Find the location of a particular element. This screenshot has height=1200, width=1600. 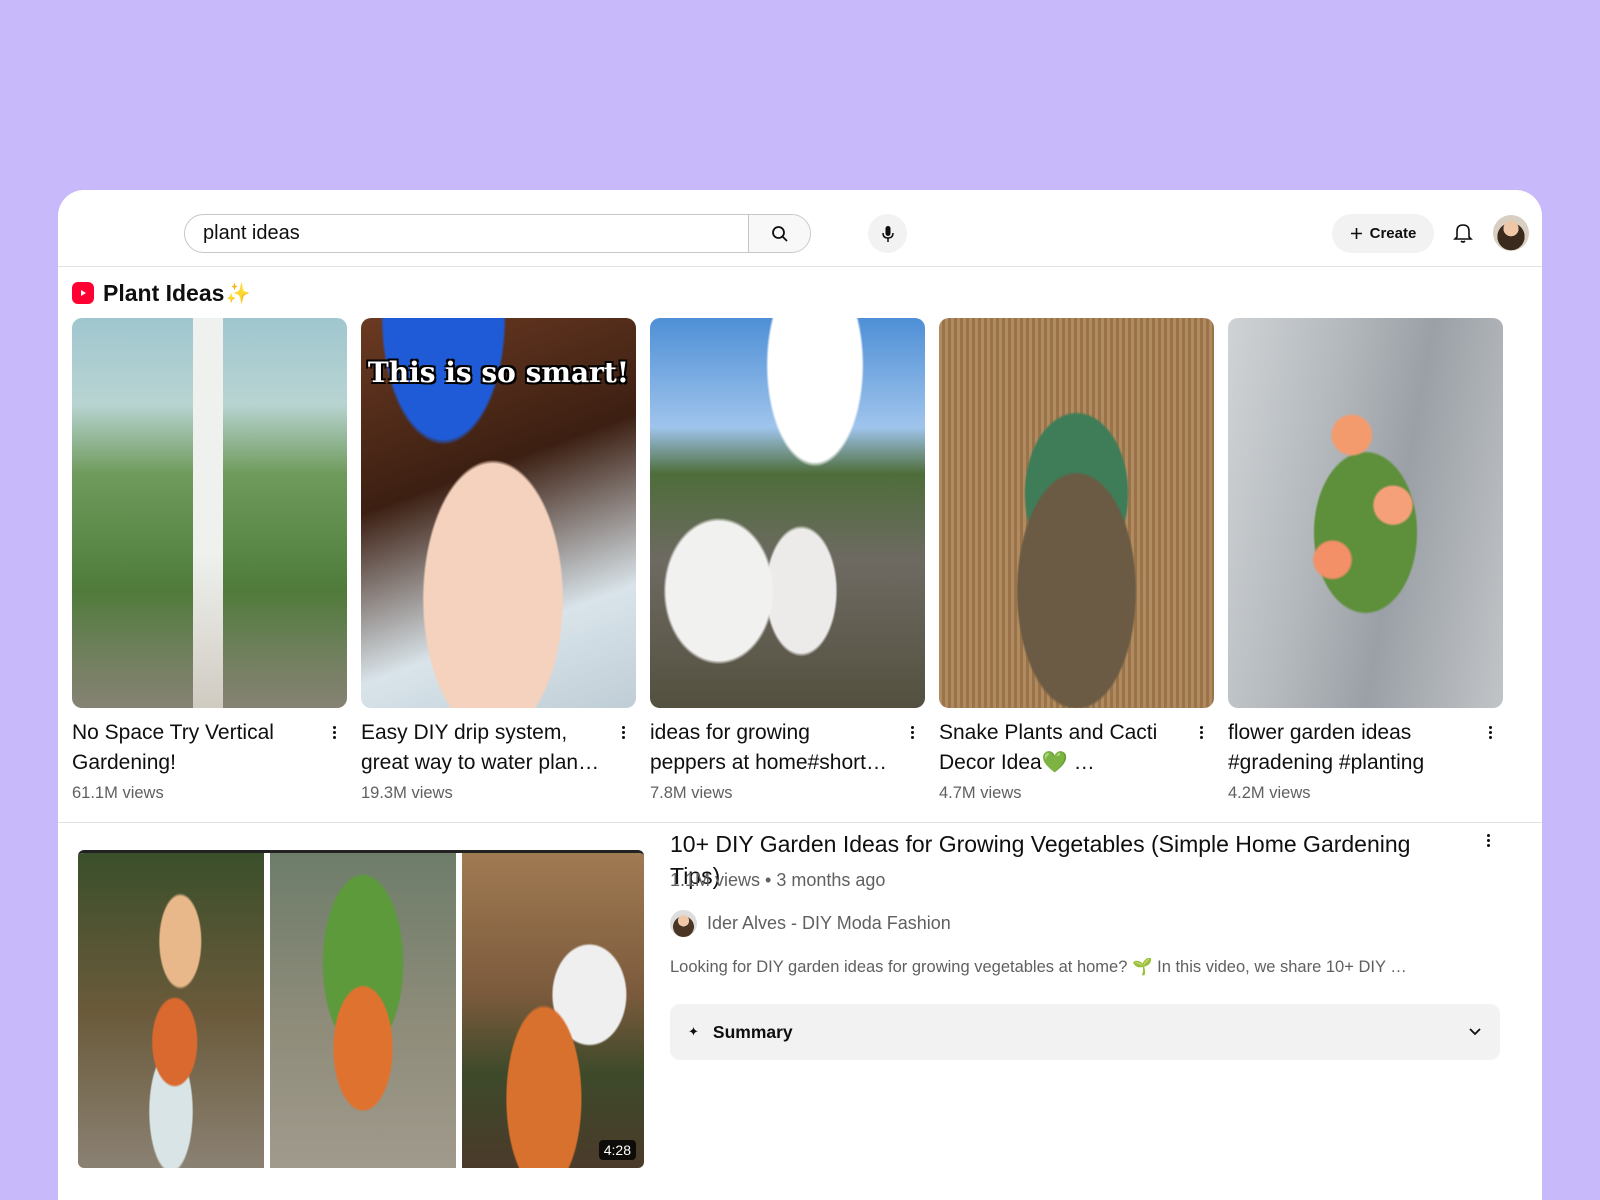

duration-badge: 4:28 is located at coordinates (617, 1150).